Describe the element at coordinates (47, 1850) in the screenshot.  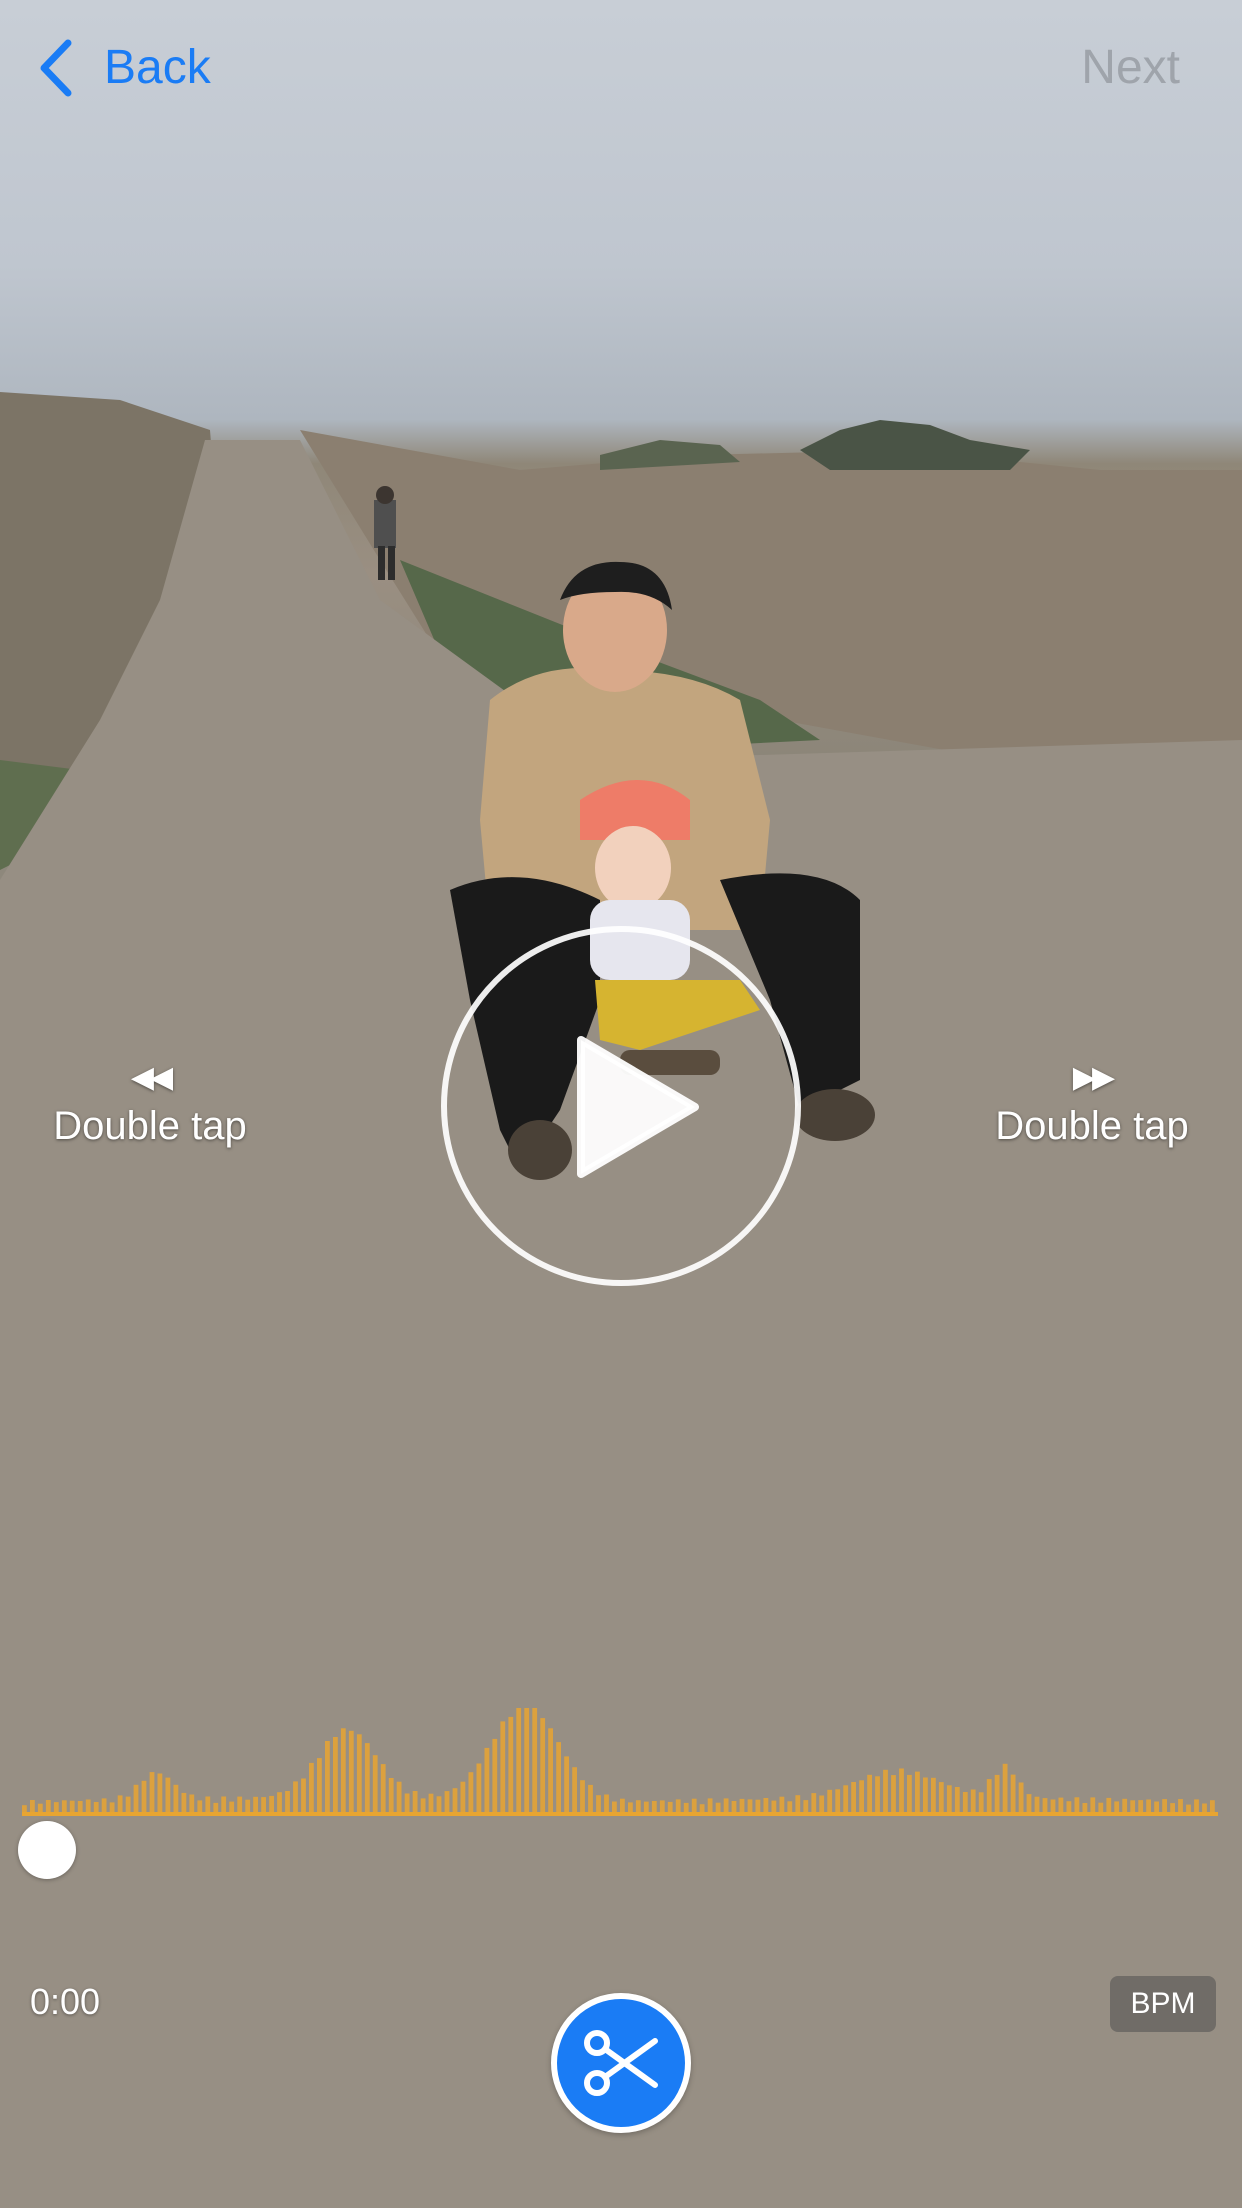
I see `scrubber-handle` at that location.